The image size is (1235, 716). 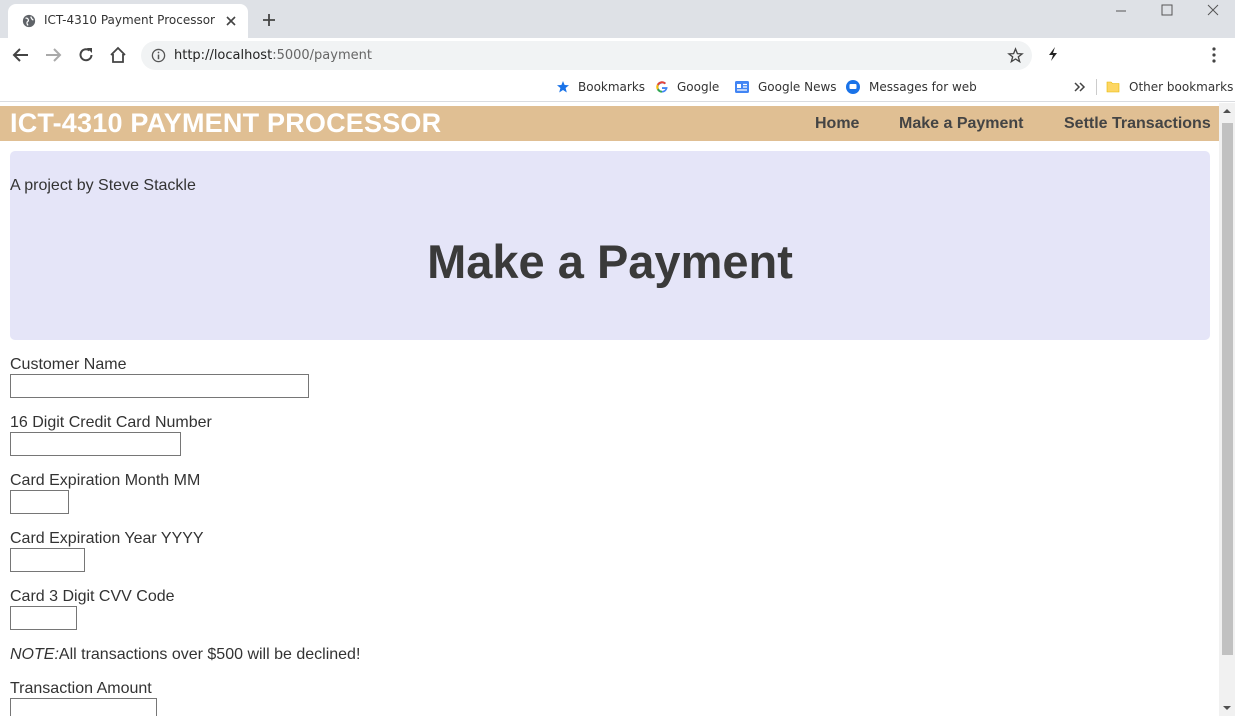 What do you see at coordinates (107, 538) in the screenshot?
I see `exp-year-label: Card Expiration Year YYYY` at bounding box center [107, 538].